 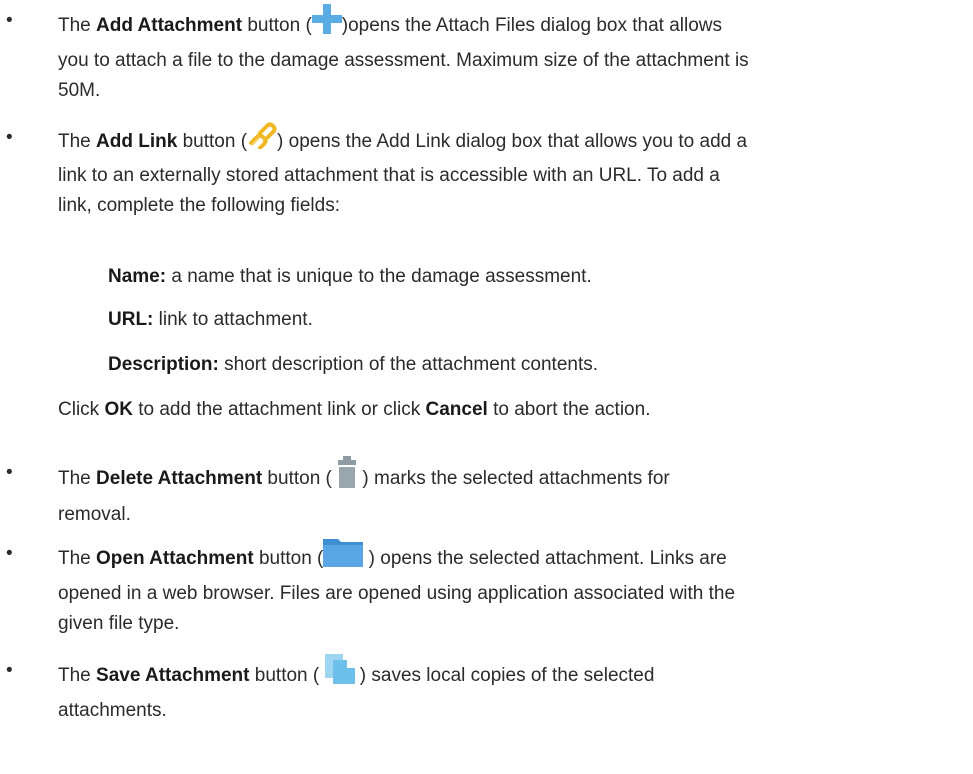 What do you see at coordinates (343, 557) in the screenshot?
I see `folder-icon` at bounding box center [343, 557].